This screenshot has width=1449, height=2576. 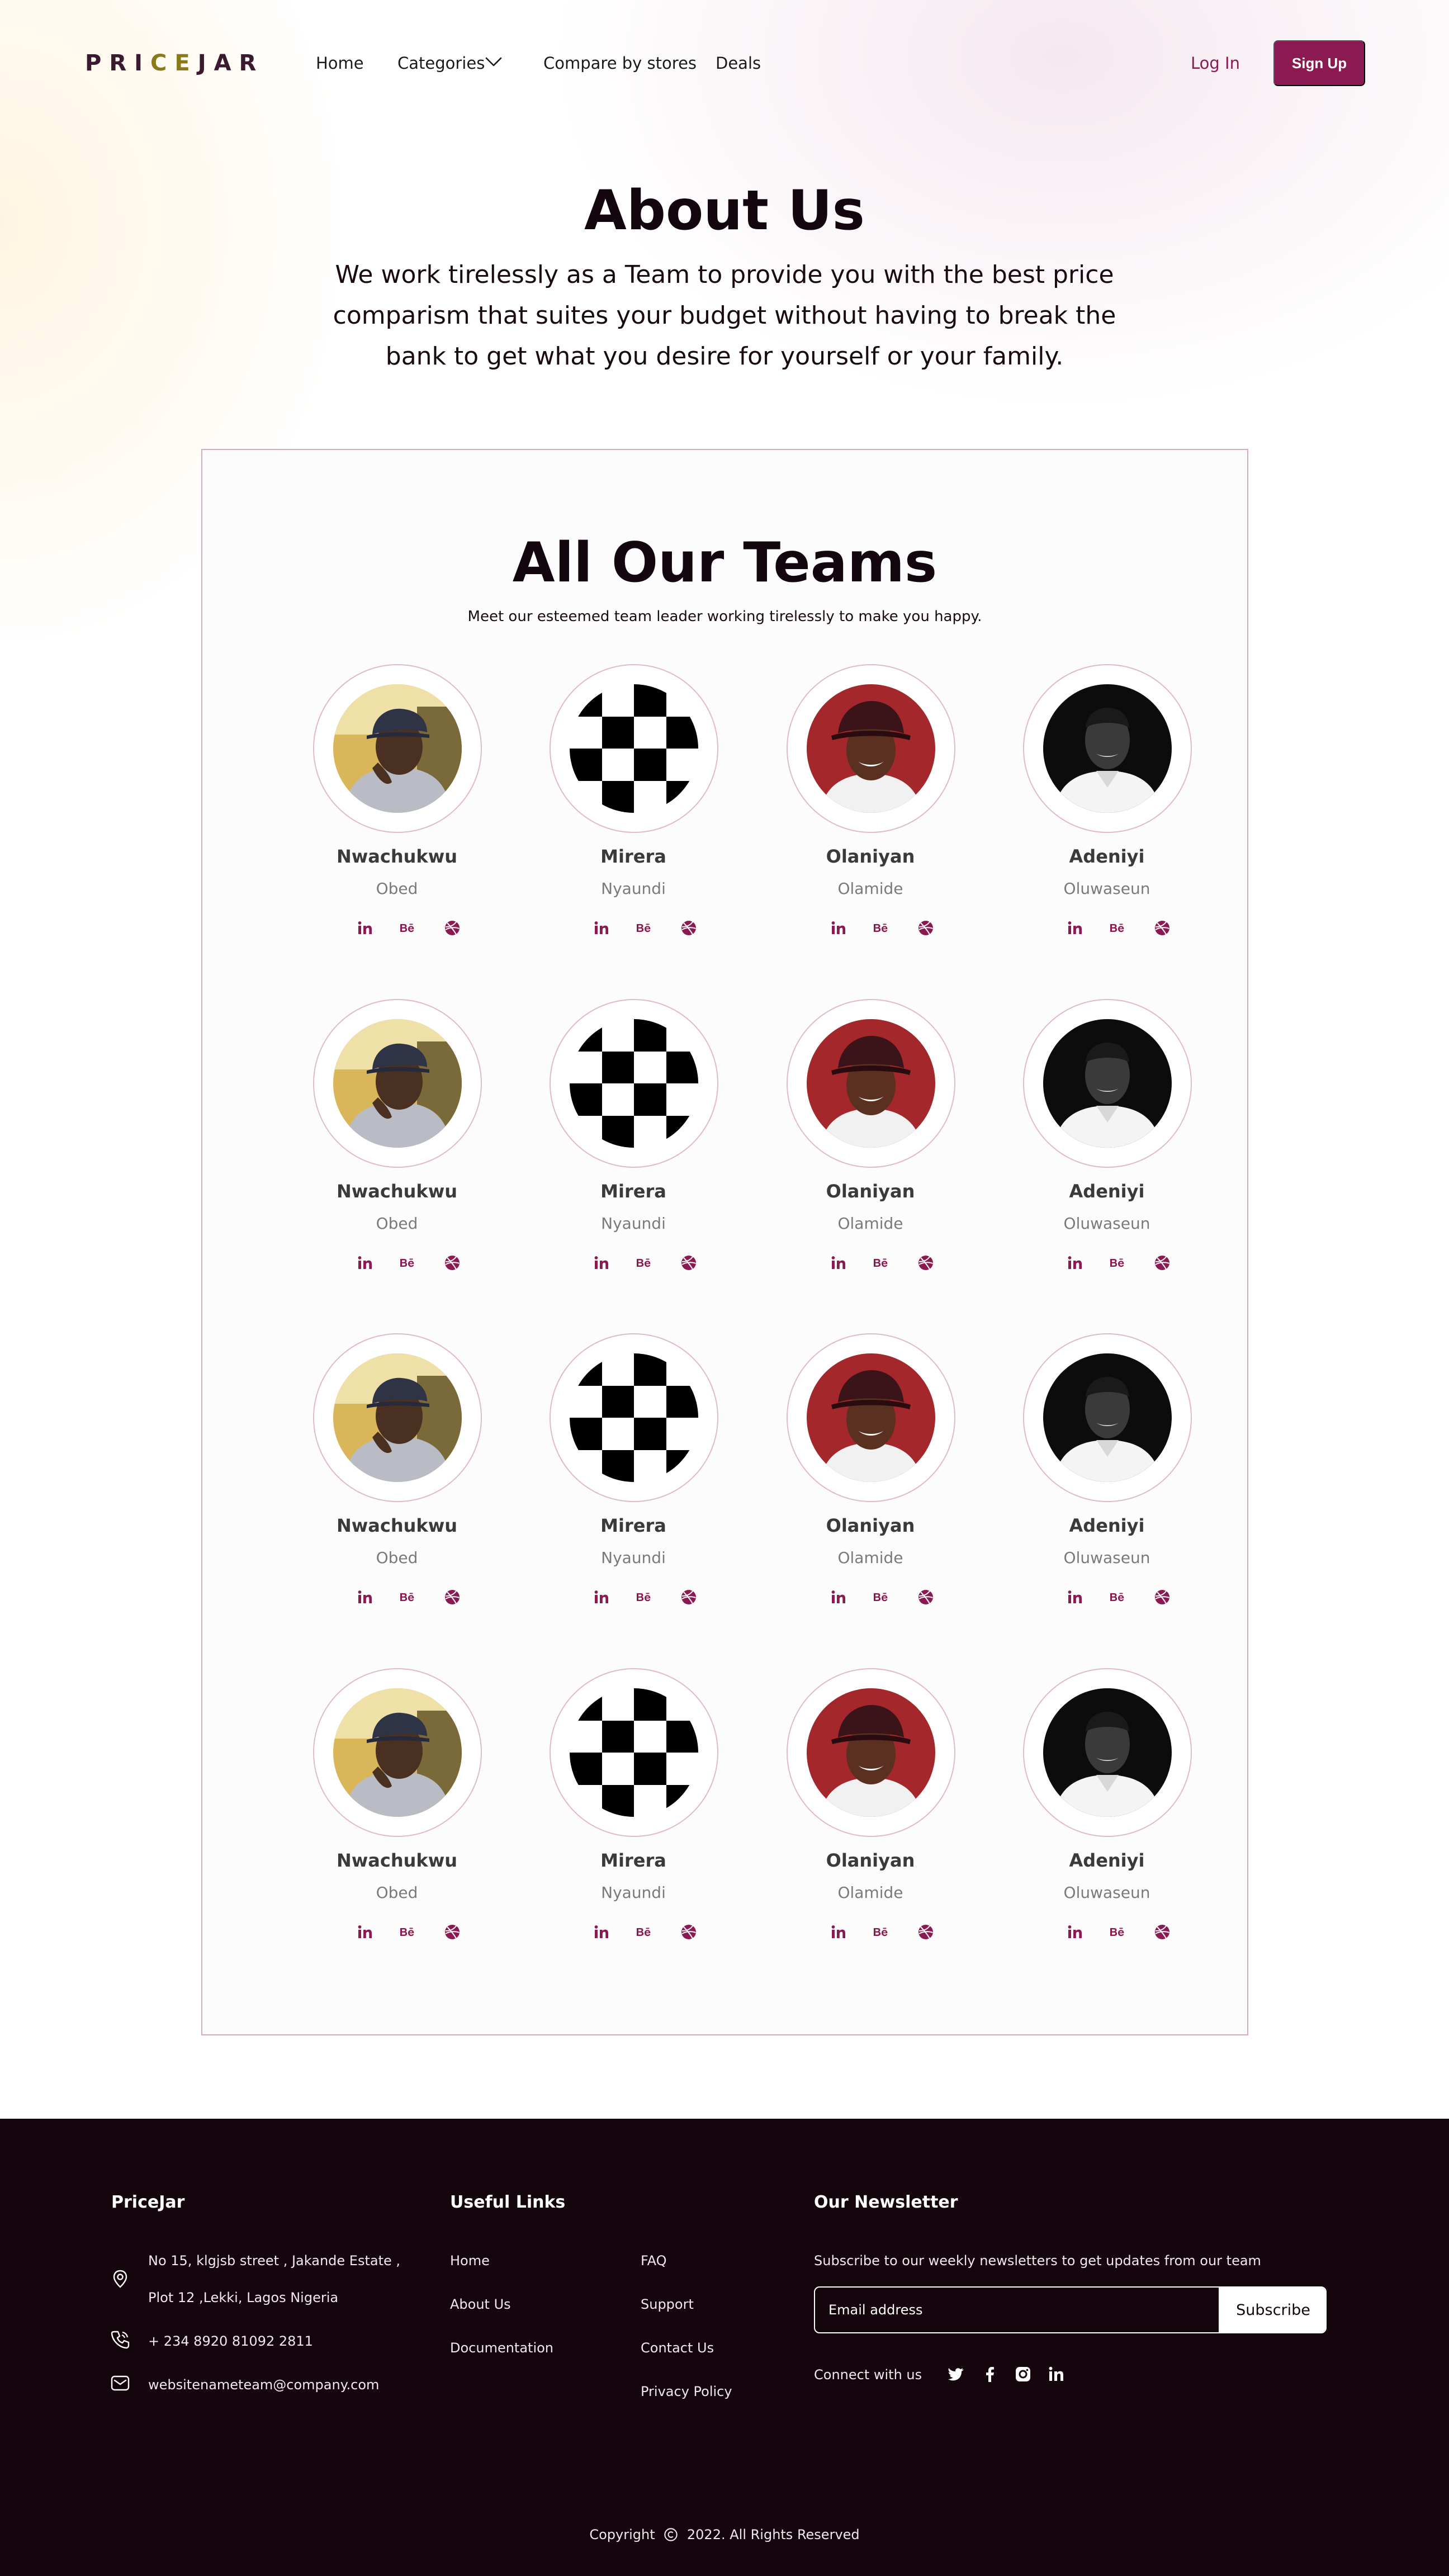 I want to click on photo-bw, so click(x=1107, y=1417).